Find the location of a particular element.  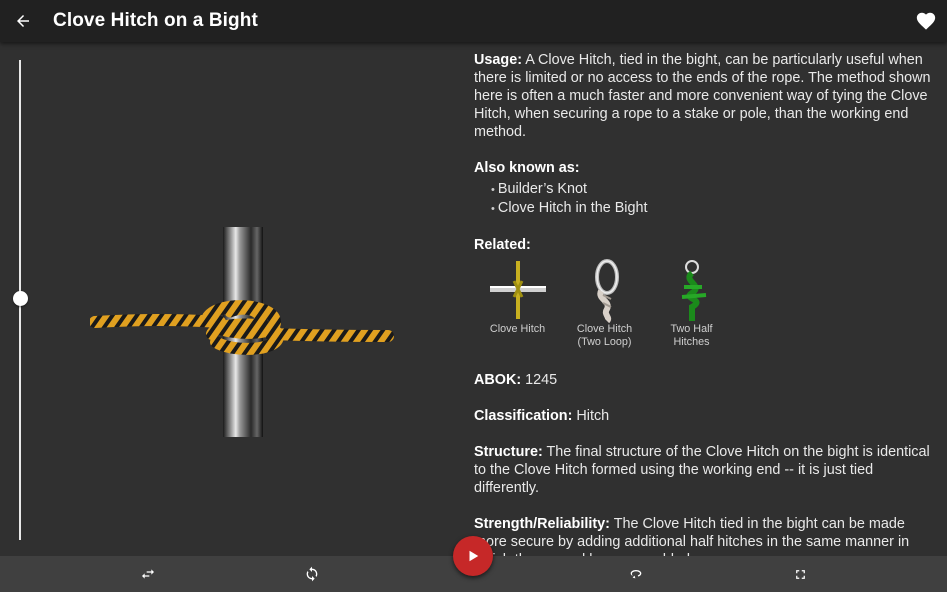

aka-label: Also known as: is located at coordinates (527, 168).